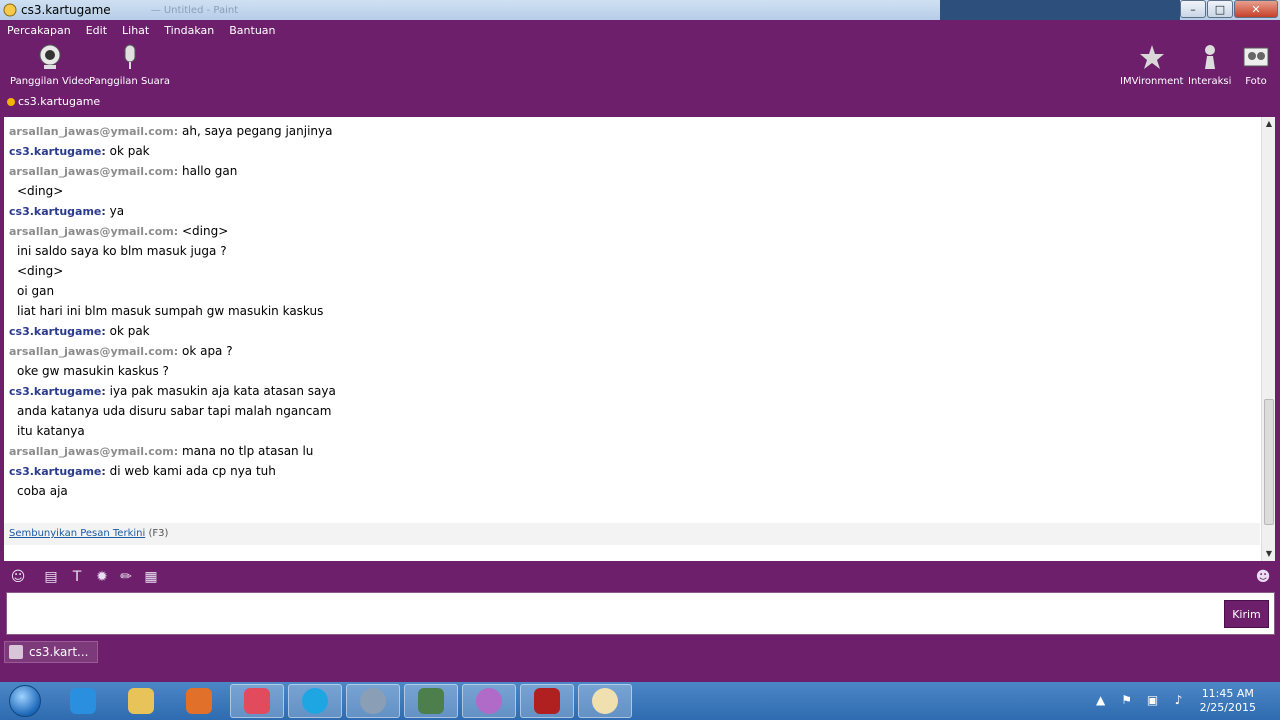  I want to click on interaksi-label: Interaksi, so click(1210, 81).